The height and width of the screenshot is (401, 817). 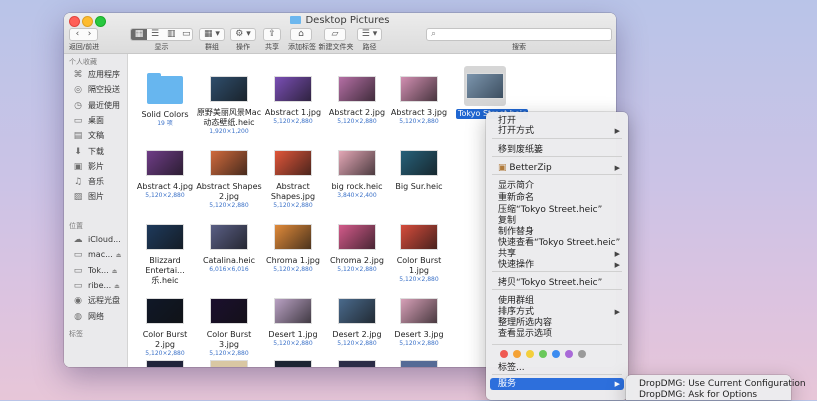 What do you see at coordinates (419, 165) in the screenshot?
I see `file-item: Big Sur.heic` at bounding box center [419, 165].